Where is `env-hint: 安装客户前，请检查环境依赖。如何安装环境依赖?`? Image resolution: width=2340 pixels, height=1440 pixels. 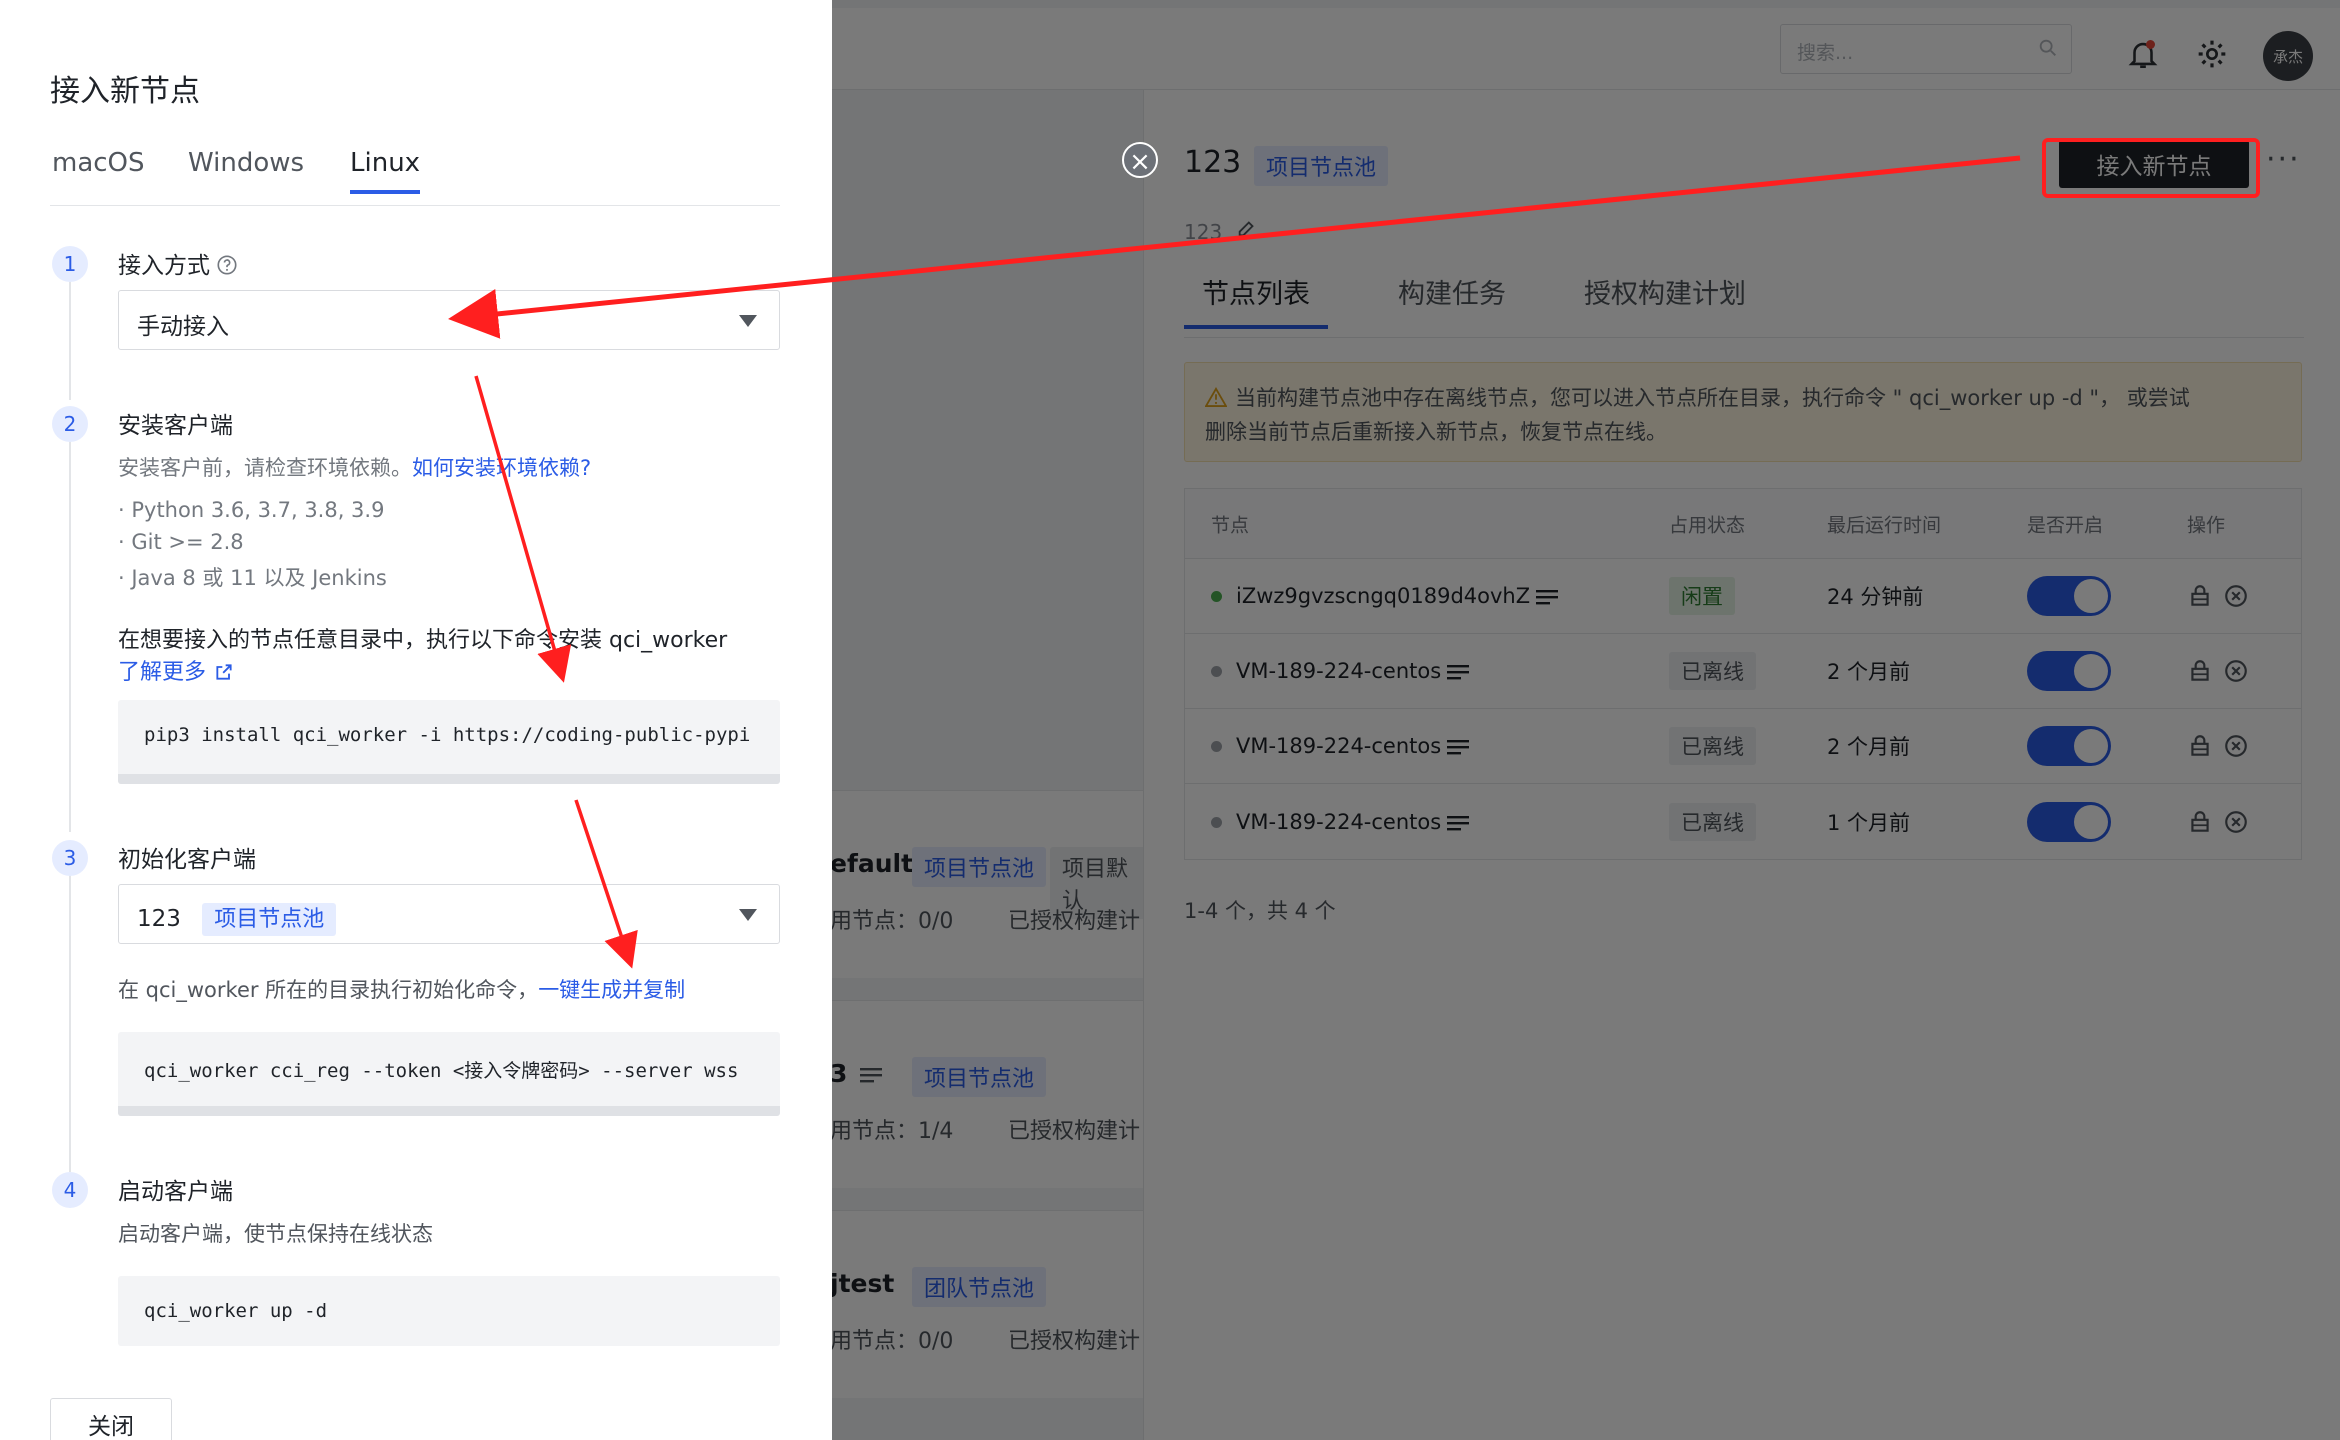
env-hint: 安装客户前，请检查环境依赖。如何安装环境依赖? is located at coordinates (354, 467).